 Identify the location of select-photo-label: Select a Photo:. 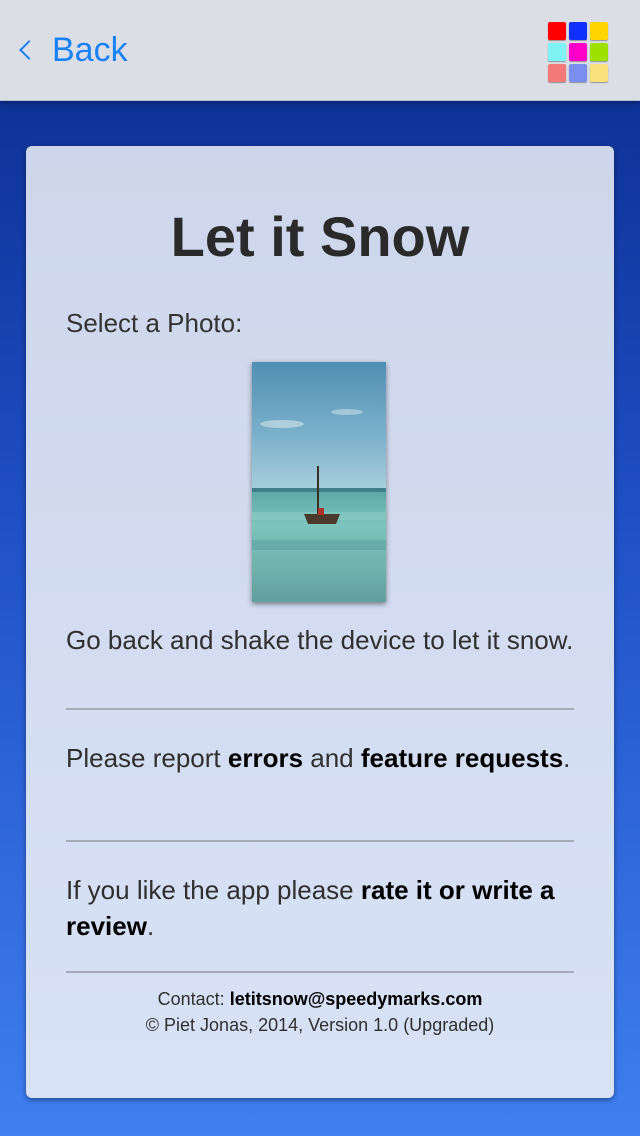
(154, 323).